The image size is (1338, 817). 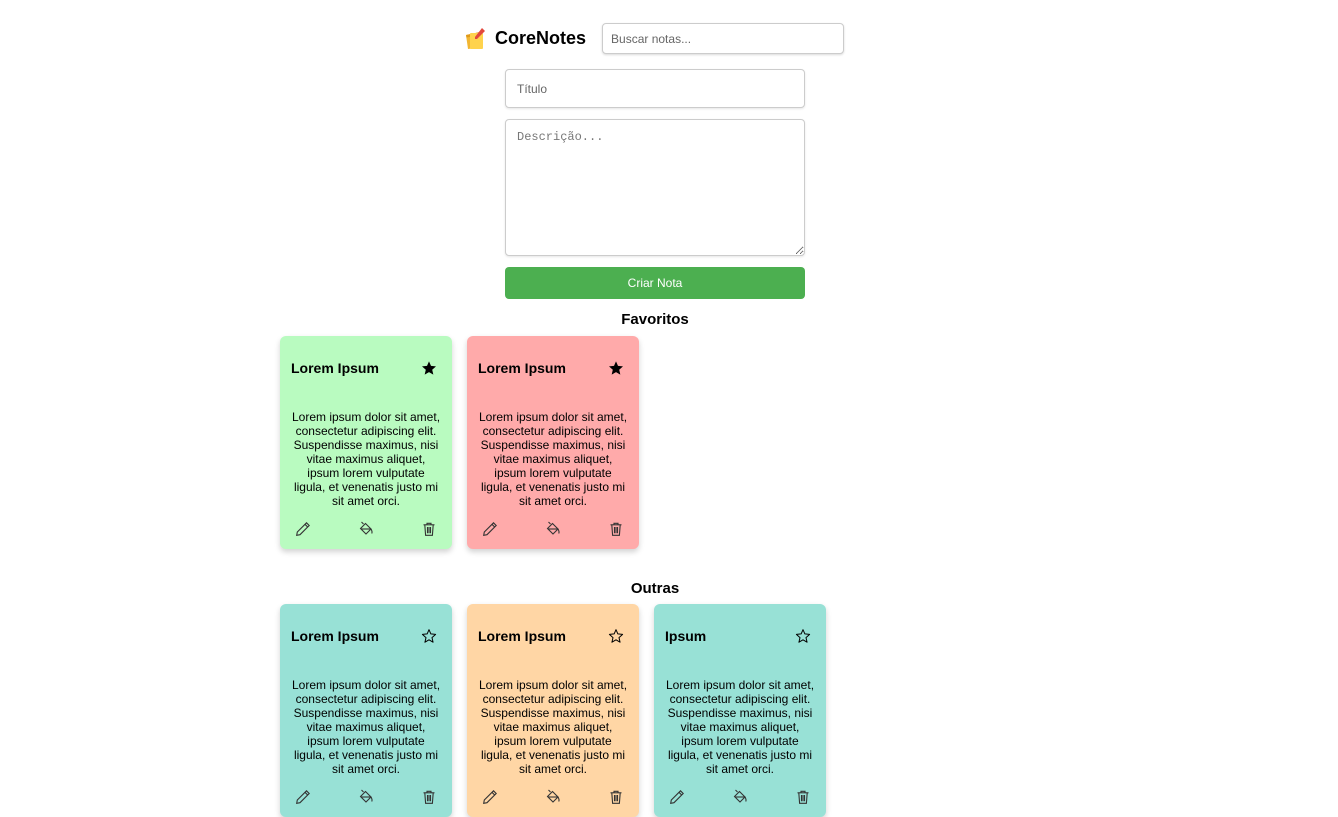 I want to click on description-input, so click(x=655, y=187).